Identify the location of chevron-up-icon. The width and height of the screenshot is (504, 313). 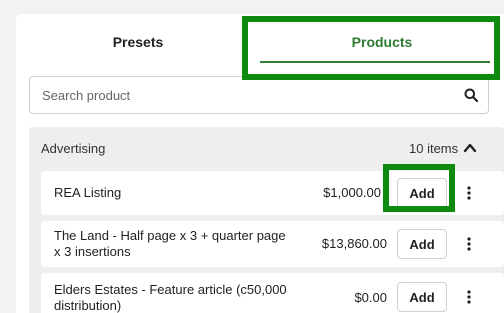
(470, 148).